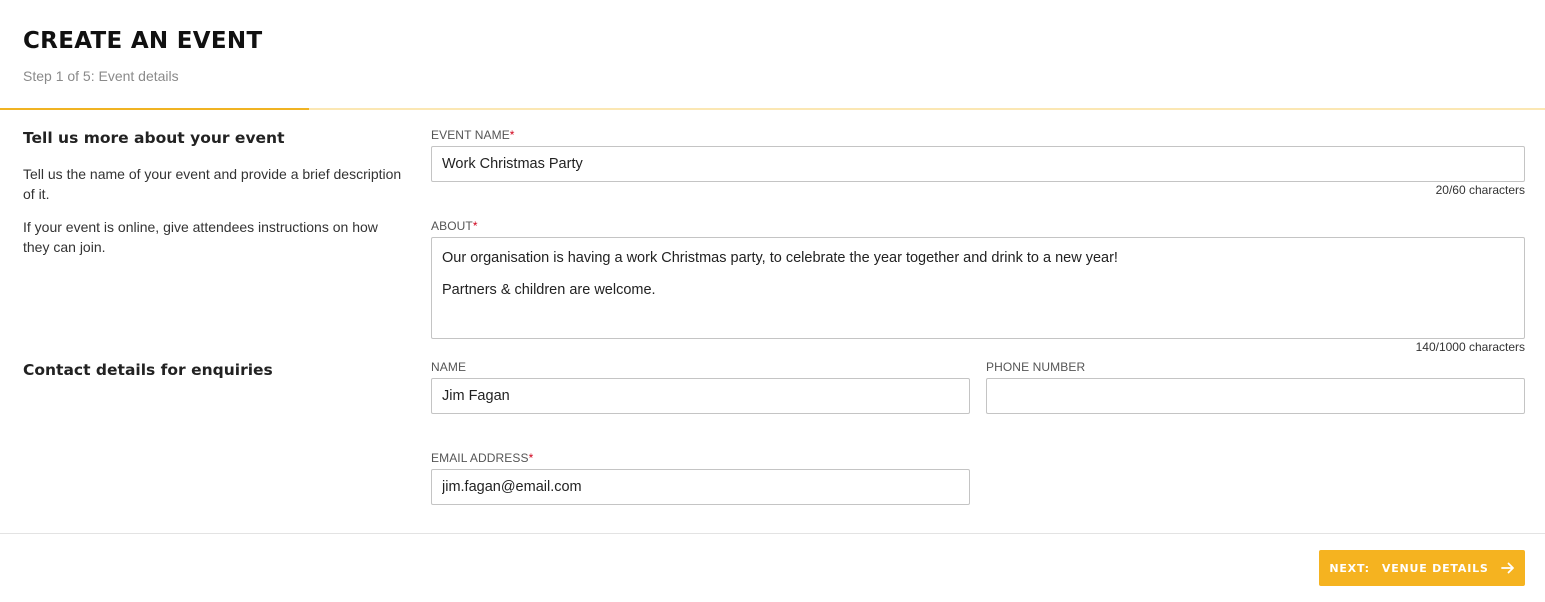 Image resolution: width=1545 pixels, height=602 pixels. What do you see at coordinates (148, 370) in the screenshot?
I see `contact-section-heading: Contact details for enquiries` at bounding box center [148, 370].